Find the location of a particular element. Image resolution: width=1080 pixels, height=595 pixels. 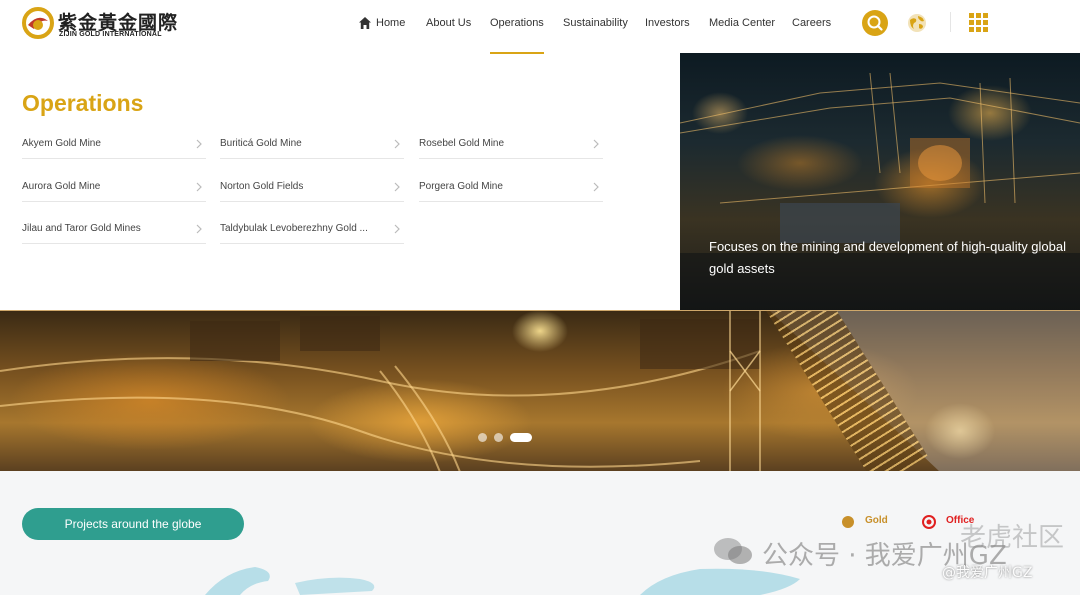

nav-operations: Operations is located at coordinates (517, 35).